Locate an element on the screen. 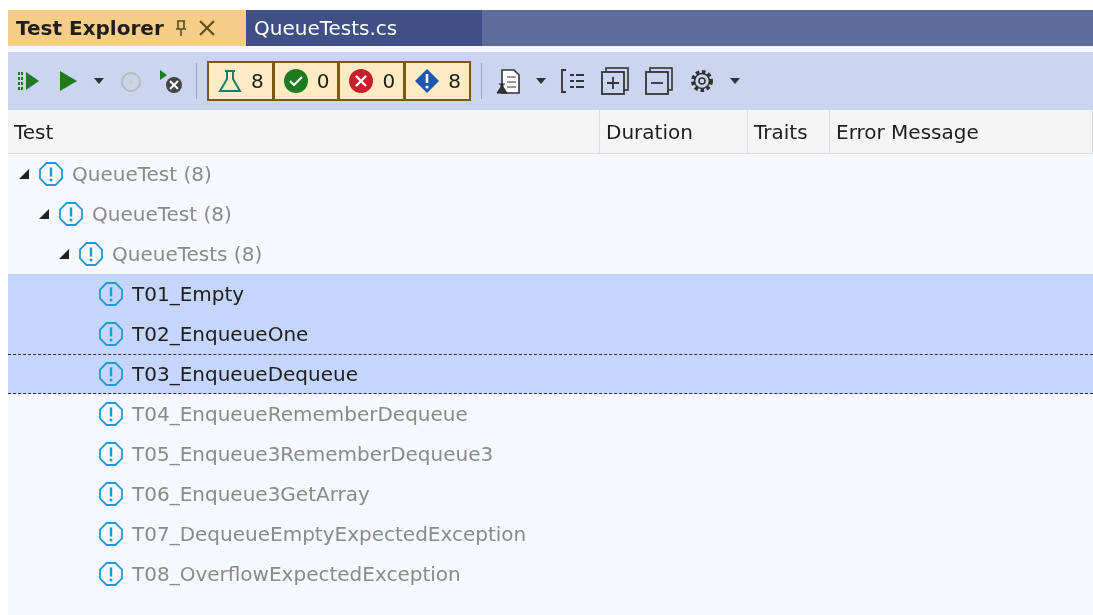  flask-icon is located at coordinates (230, 81).